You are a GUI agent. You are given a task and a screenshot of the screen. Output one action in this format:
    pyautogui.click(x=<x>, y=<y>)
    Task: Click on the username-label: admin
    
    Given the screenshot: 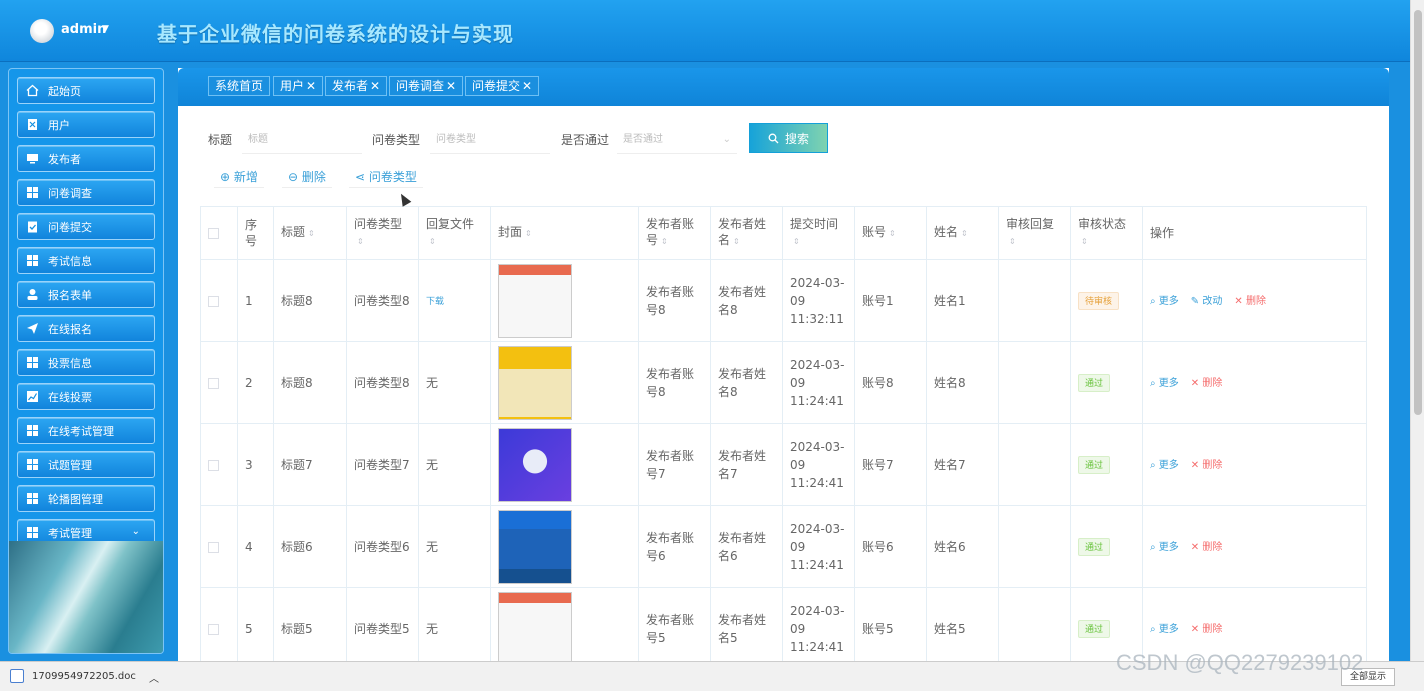 What is the action you would take?
    pyautogui.click(x=83, y=29)
    